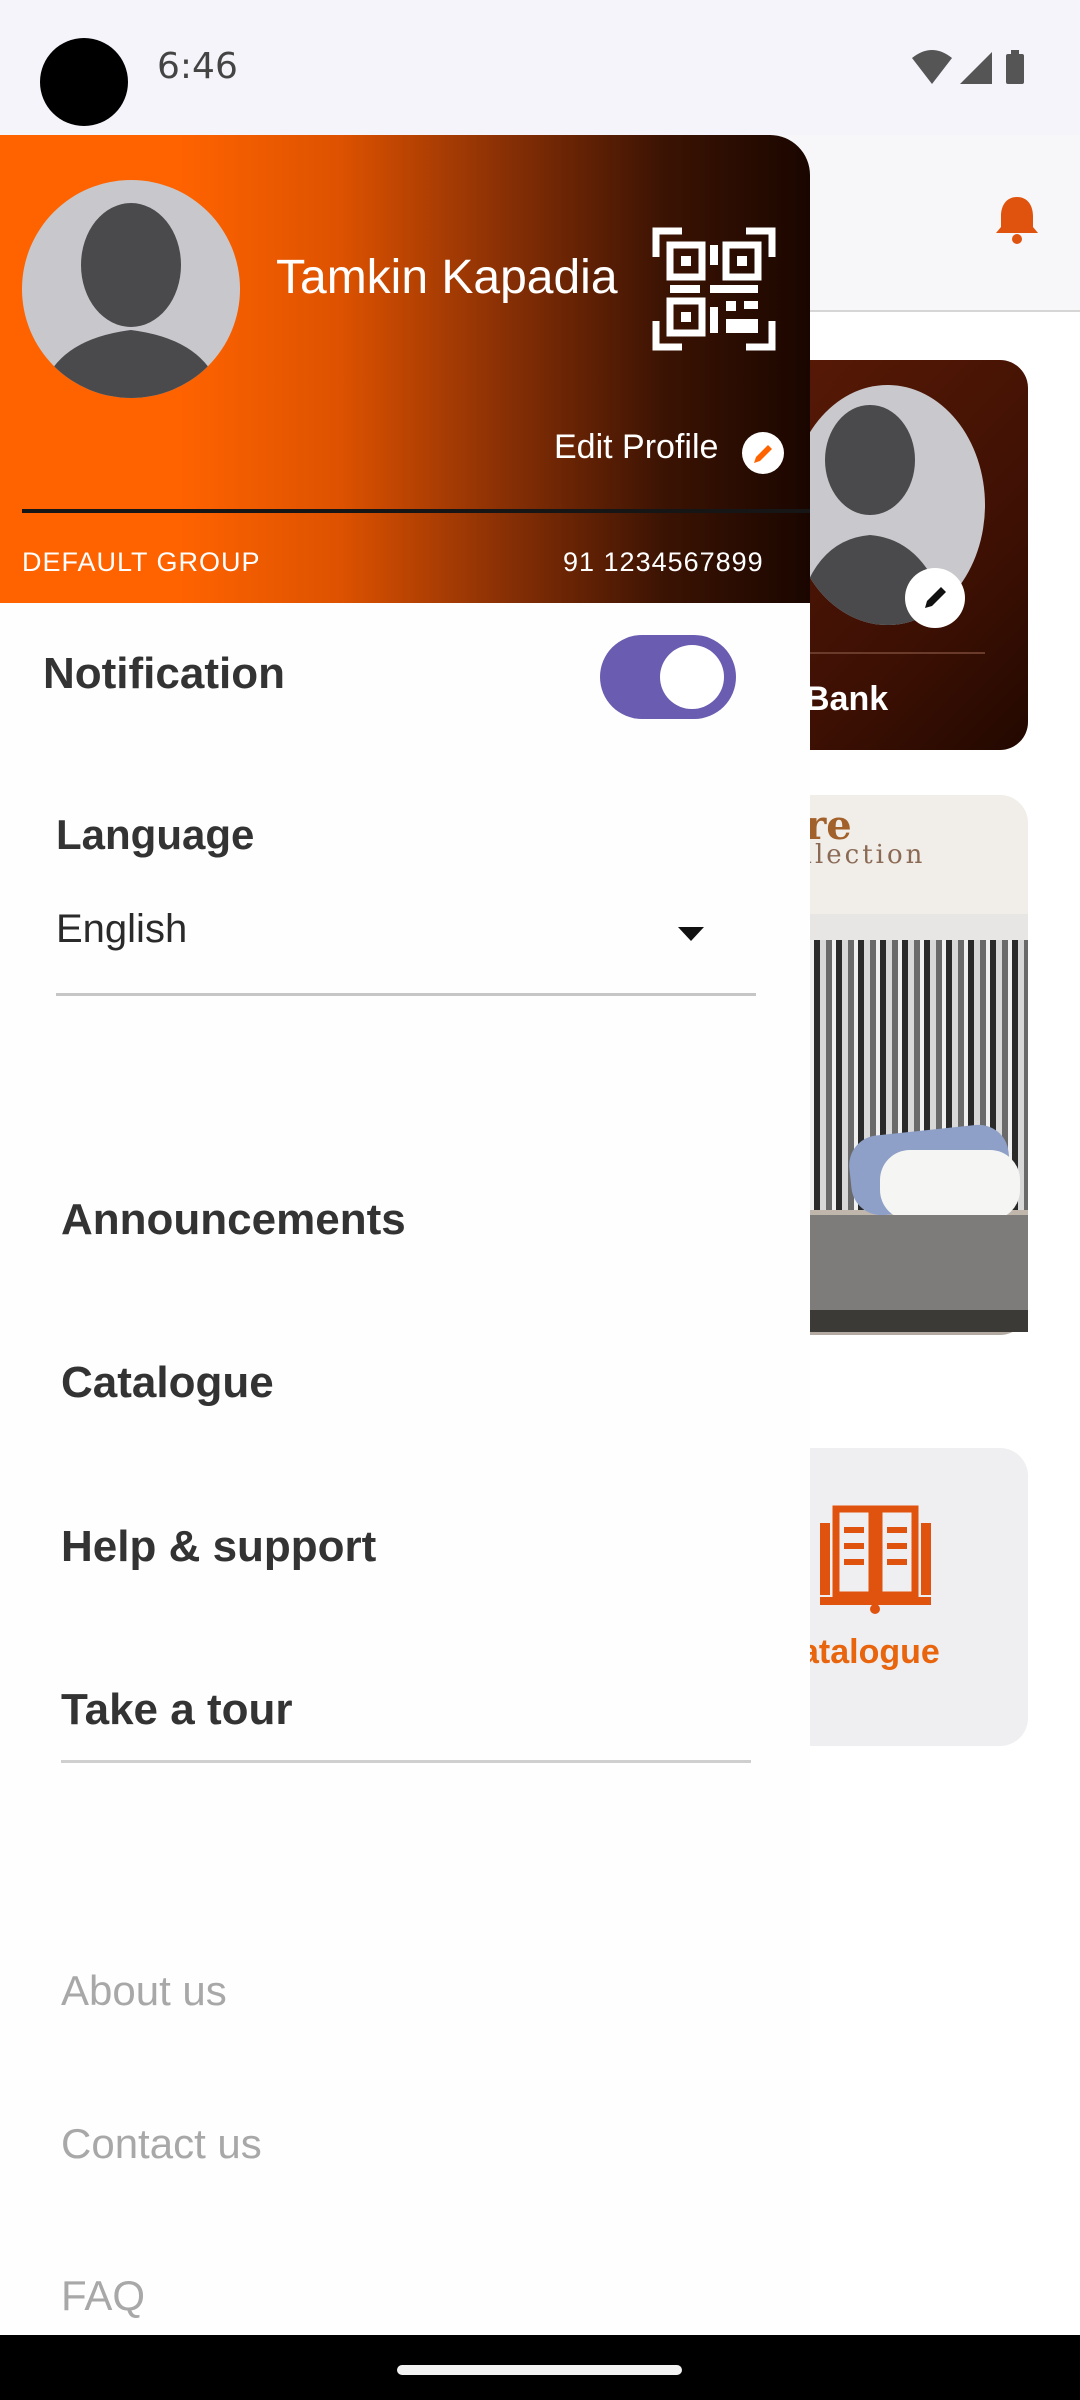 Image resolution: width=1080 pixels, height=2400 pixels. I want to click on user-name: Tamkin Kapadia, so click(447, 277).